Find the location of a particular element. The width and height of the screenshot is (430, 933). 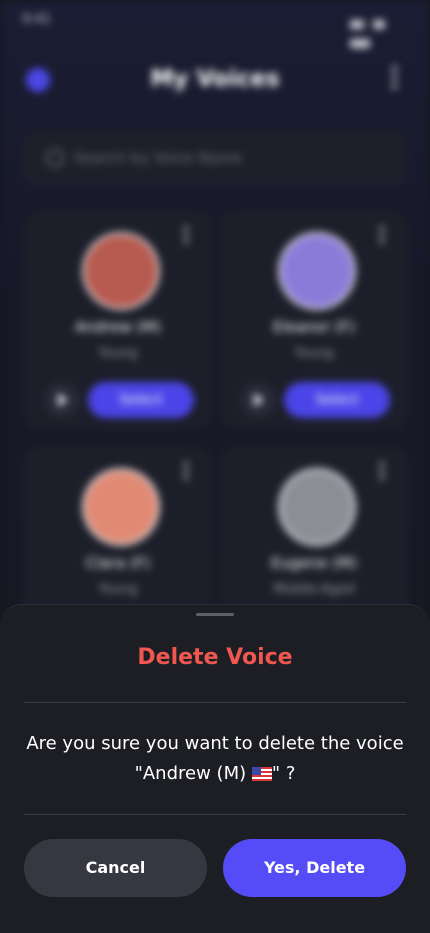

us-flag-icon is located at coordinates (261, 774).